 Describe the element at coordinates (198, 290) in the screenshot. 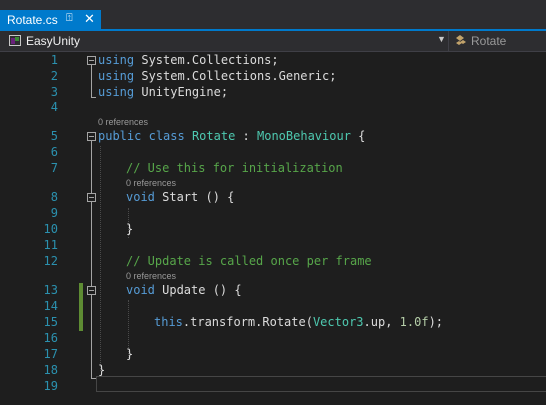

I see `method-signature: Update () {` at that location.